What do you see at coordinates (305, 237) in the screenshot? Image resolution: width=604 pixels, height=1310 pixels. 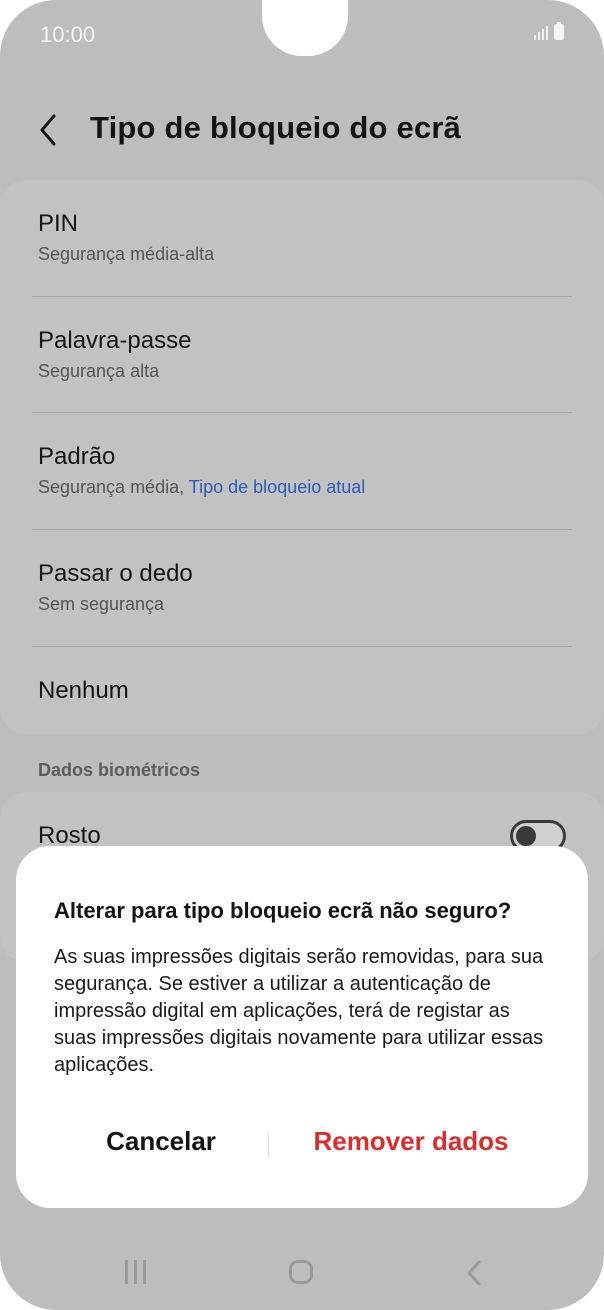 I see `lock-option-pin: PIN Segurança média-alta` at bounding box center [305, 237].